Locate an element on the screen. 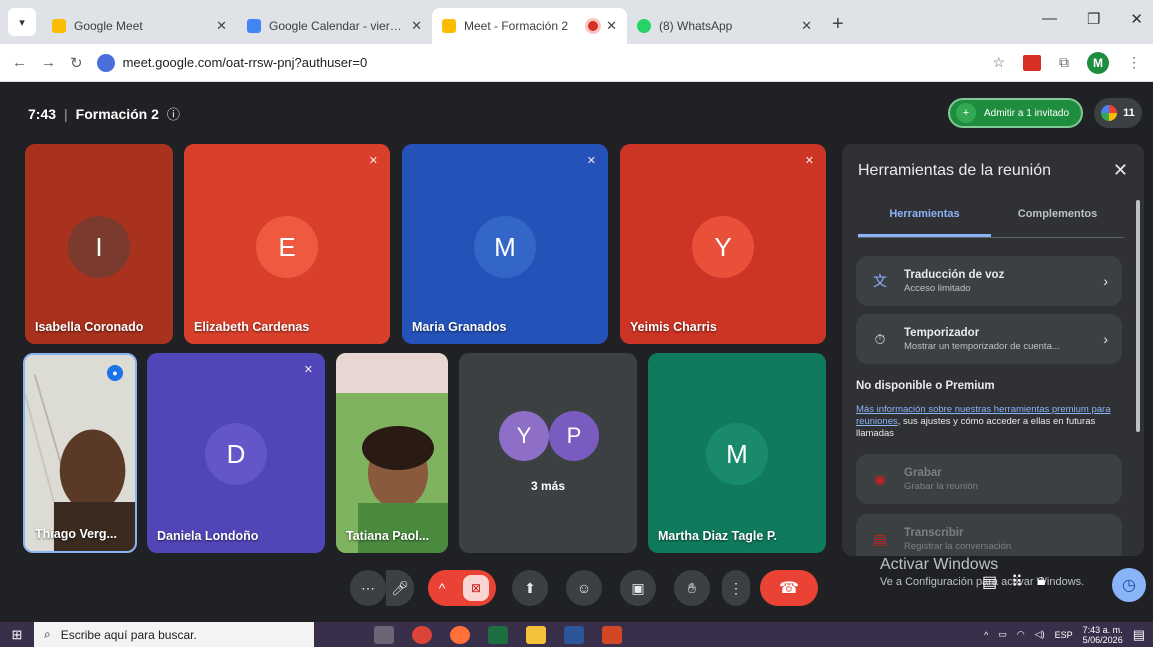 The width and height of the screenshot is (1153, 647). word-icon is located at coordinates (574, 634).